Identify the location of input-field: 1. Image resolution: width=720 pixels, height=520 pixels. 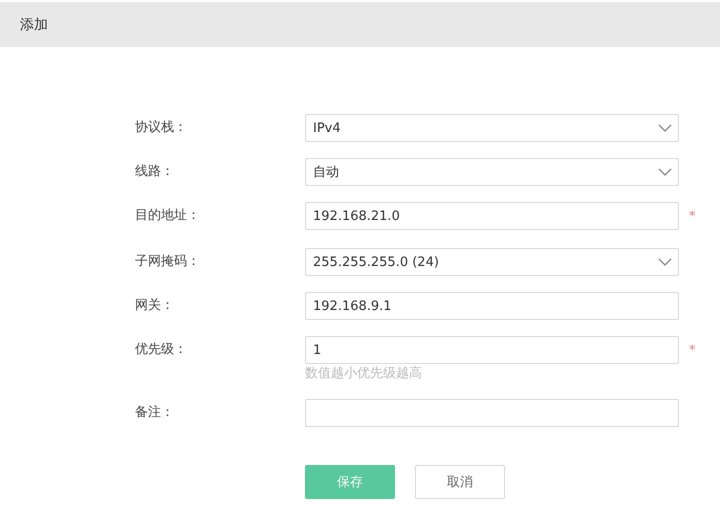
(492, 350).